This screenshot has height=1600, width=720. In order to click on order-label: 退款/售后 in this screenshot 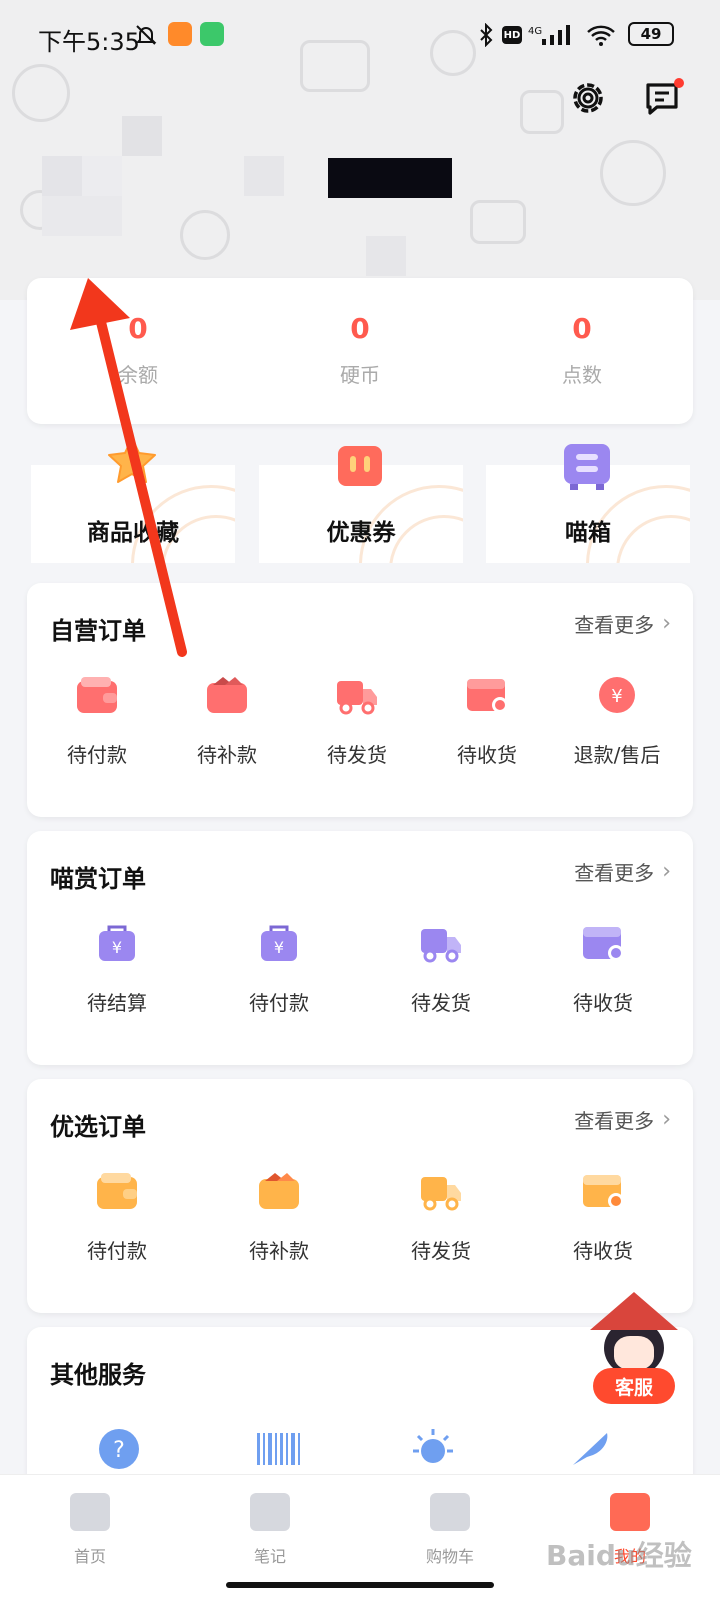, I will do `click(617, 755)`.